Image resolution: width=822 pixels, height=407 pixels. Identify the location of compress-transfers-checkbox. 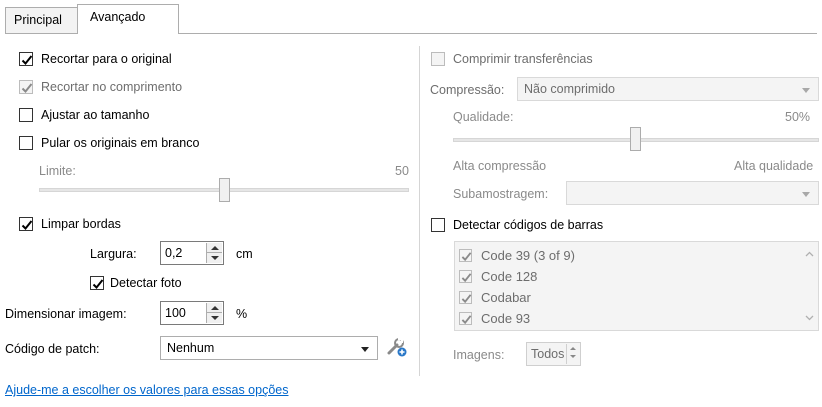
(438, 59).